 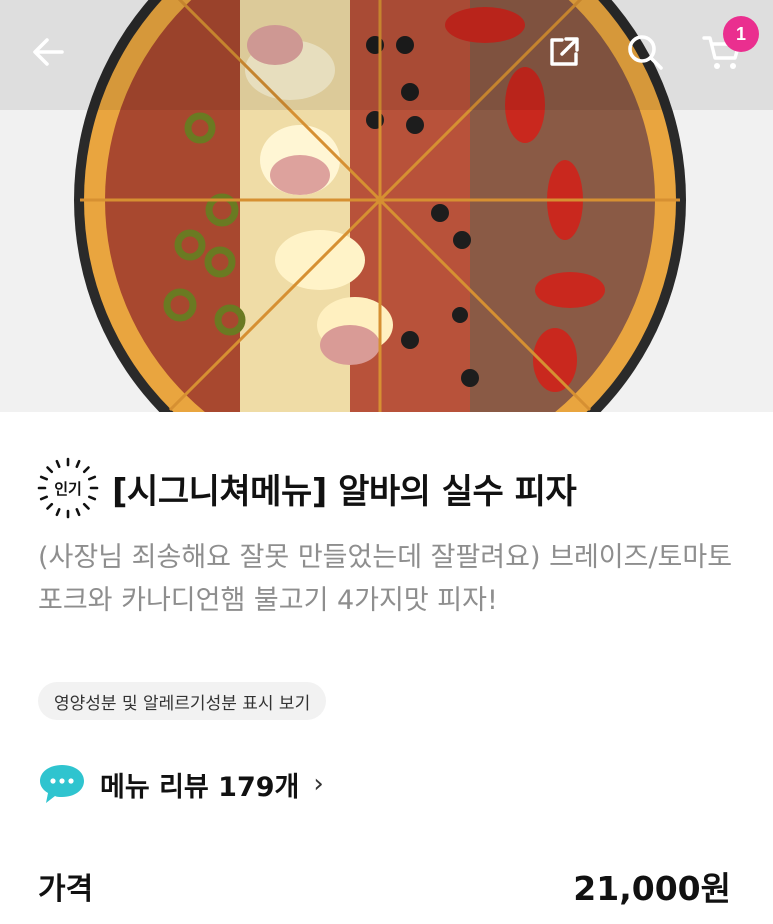 I want to click on share-icon, so click(x=564, y=51).